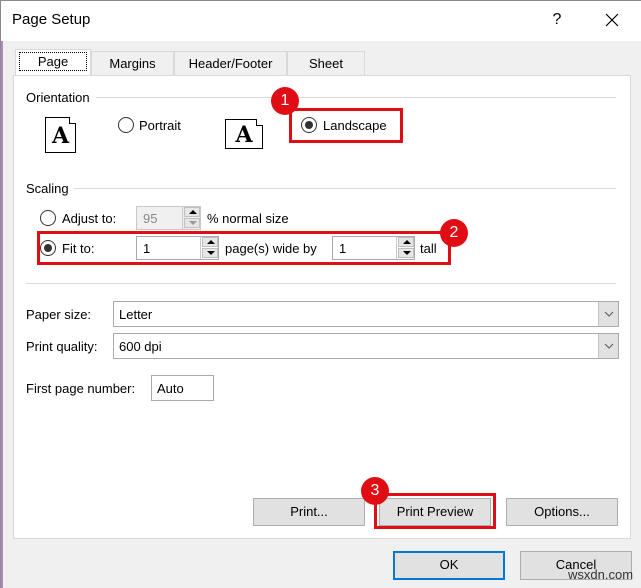  I want to click on portrait-label: Portrait, so click(160, 125).